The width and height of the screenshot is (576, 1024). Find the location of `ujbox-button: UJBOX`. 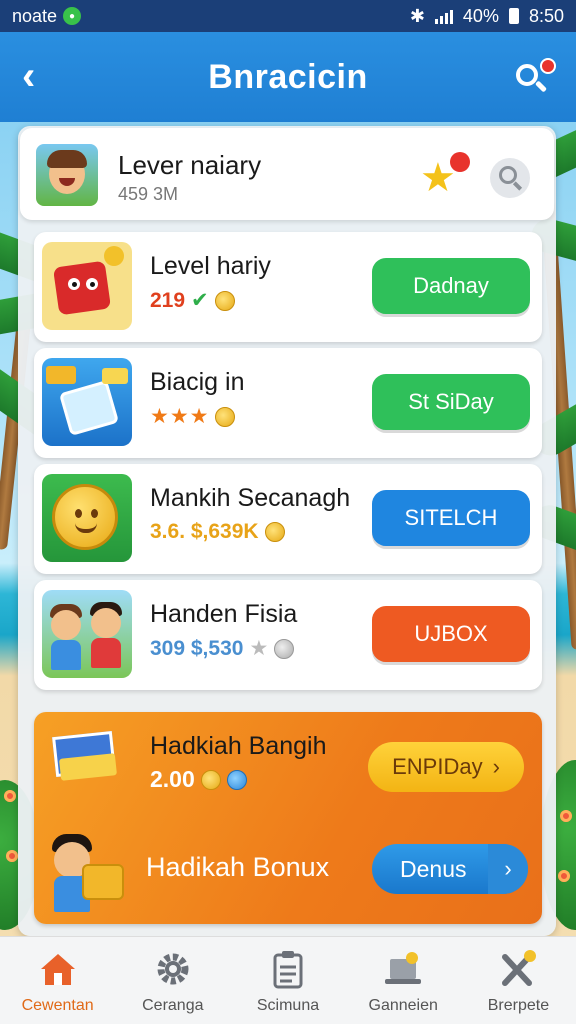

ujbox-button: UJBOX is located at coordinates (451, 634).